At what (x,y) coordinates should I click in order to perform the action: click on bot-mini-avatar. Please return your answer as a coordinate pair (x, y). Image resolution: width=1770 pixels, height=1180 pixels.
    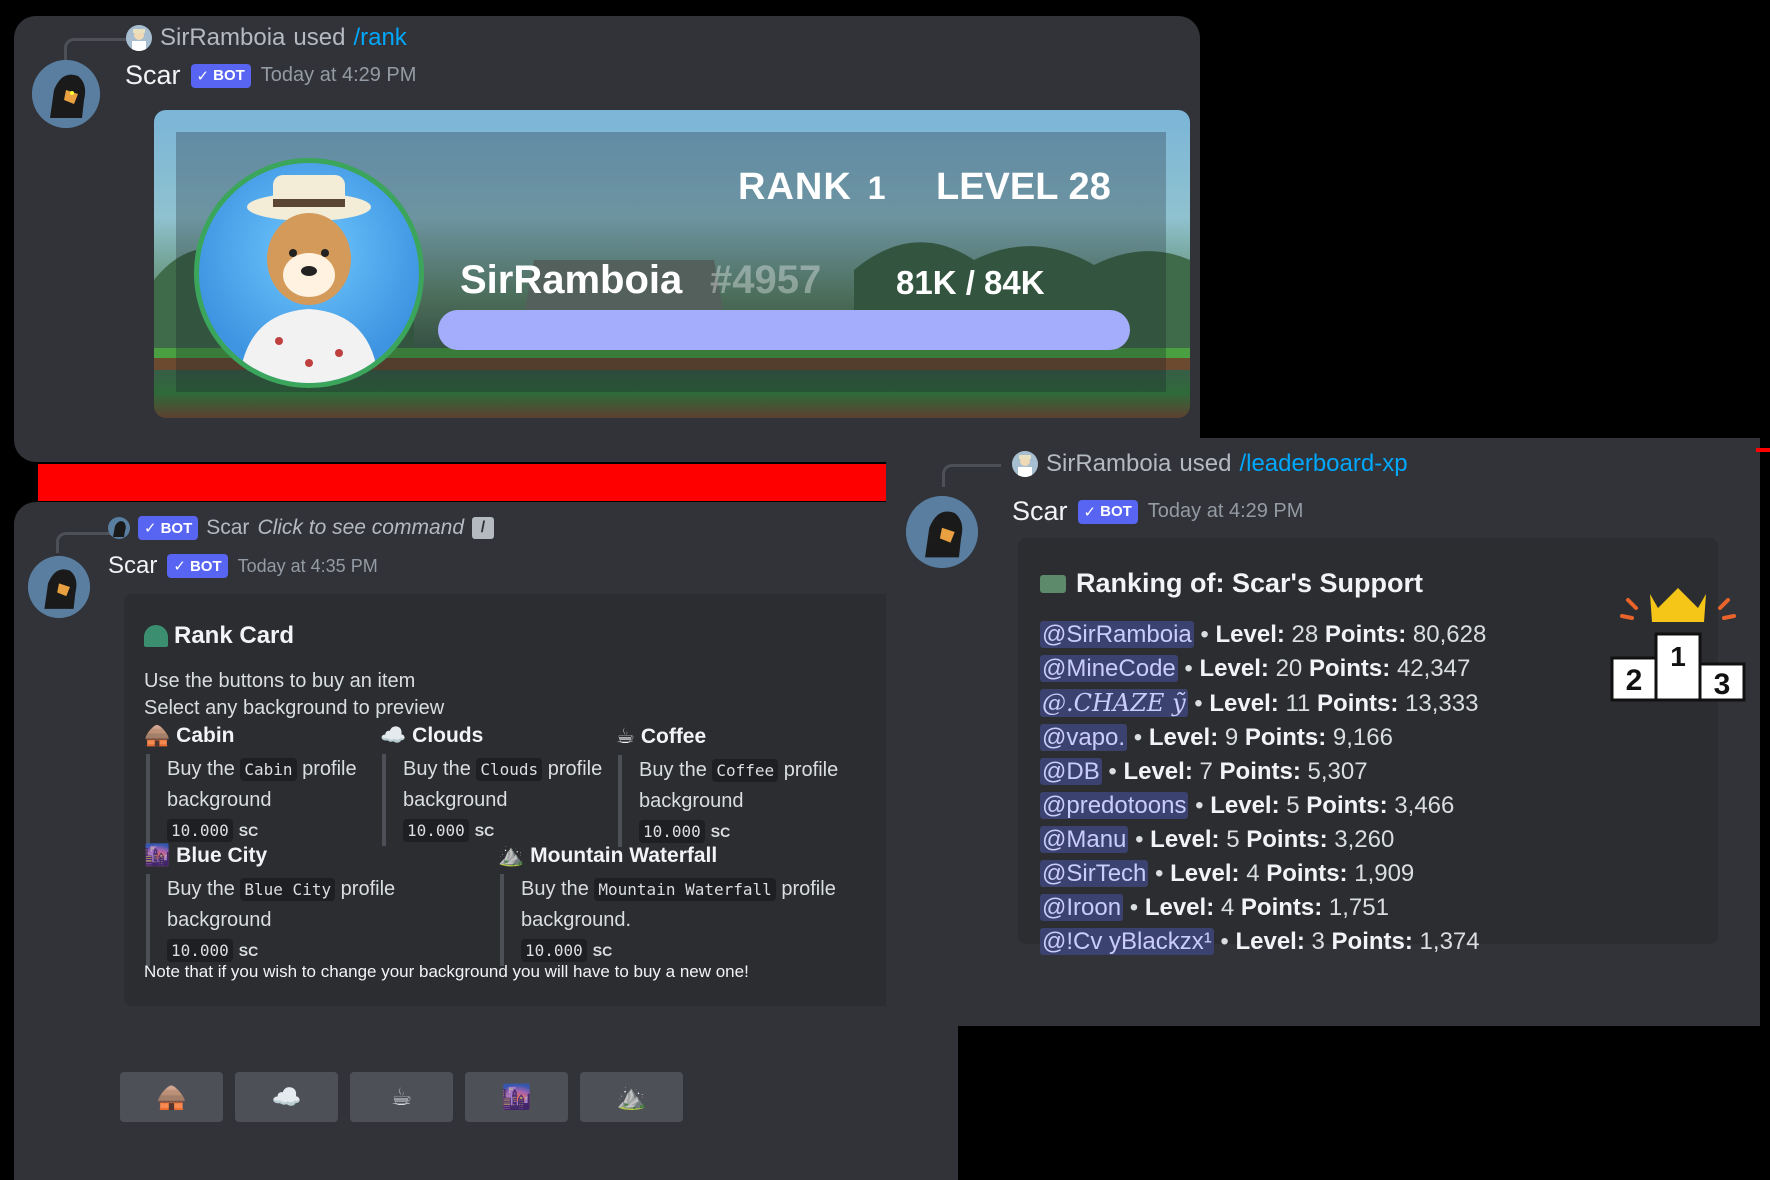
    Looking at the image, I should click on (119, 528).